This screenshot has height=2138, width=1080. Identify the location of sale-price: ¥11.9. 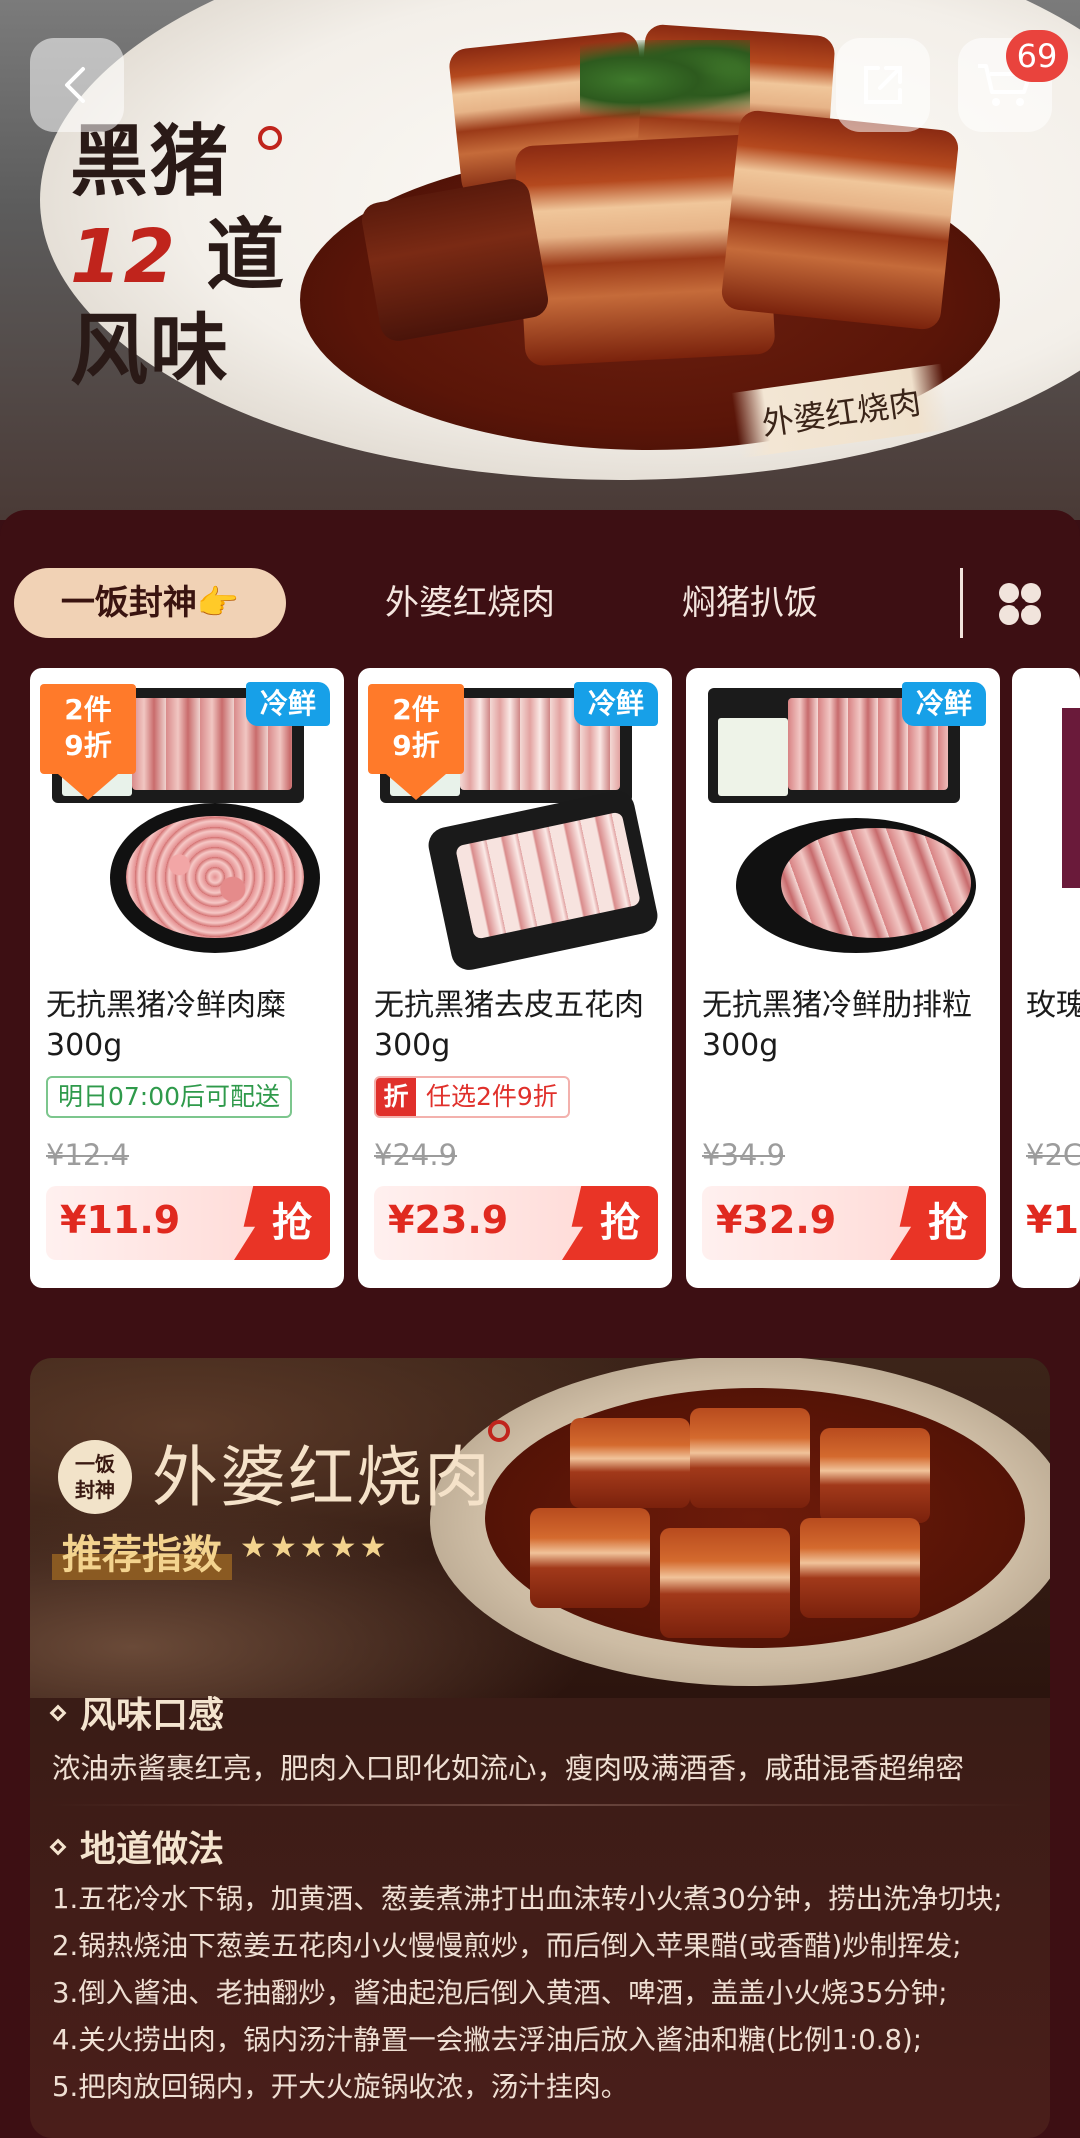
(120, 1220).